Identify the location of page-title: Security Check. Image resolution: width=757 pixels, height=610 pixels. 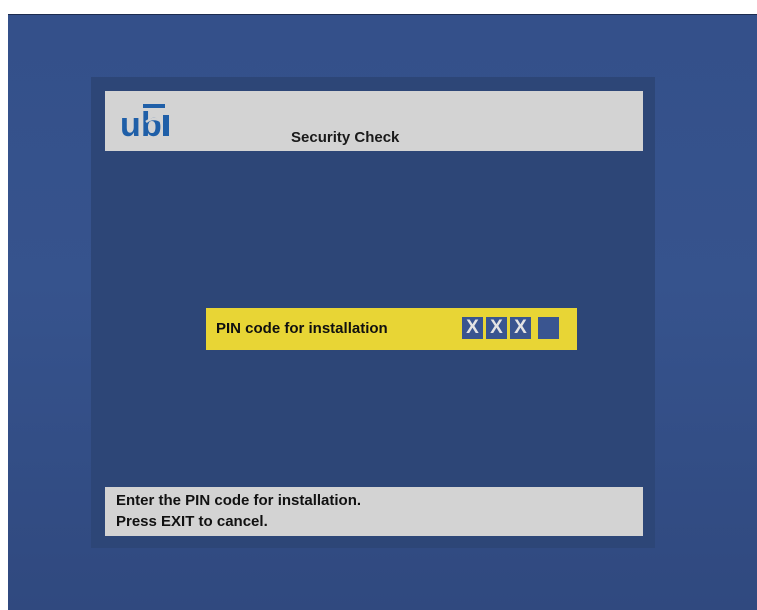
(345, 137).